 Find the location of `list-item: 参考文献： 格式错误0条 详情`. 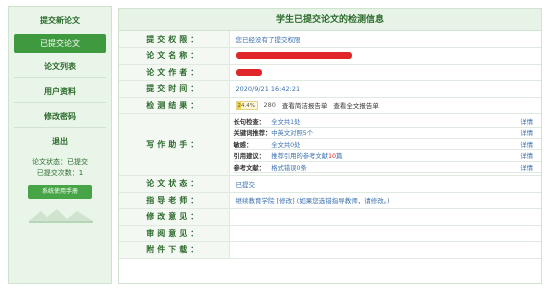

list-item: 参考文献： 格式错误0条 详情 is located at coordinates (387, 167).